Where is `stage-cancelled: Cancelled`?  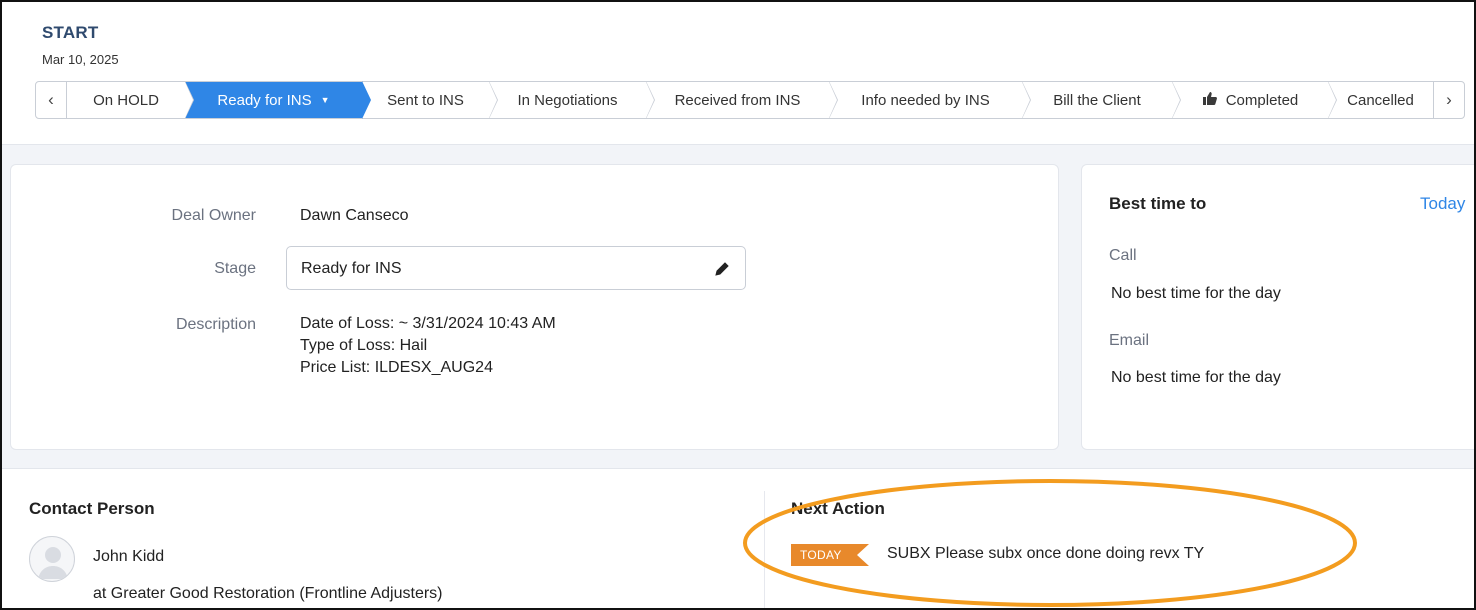 stage-cancelled: Cancelled is located at coordinates (1380, 100).